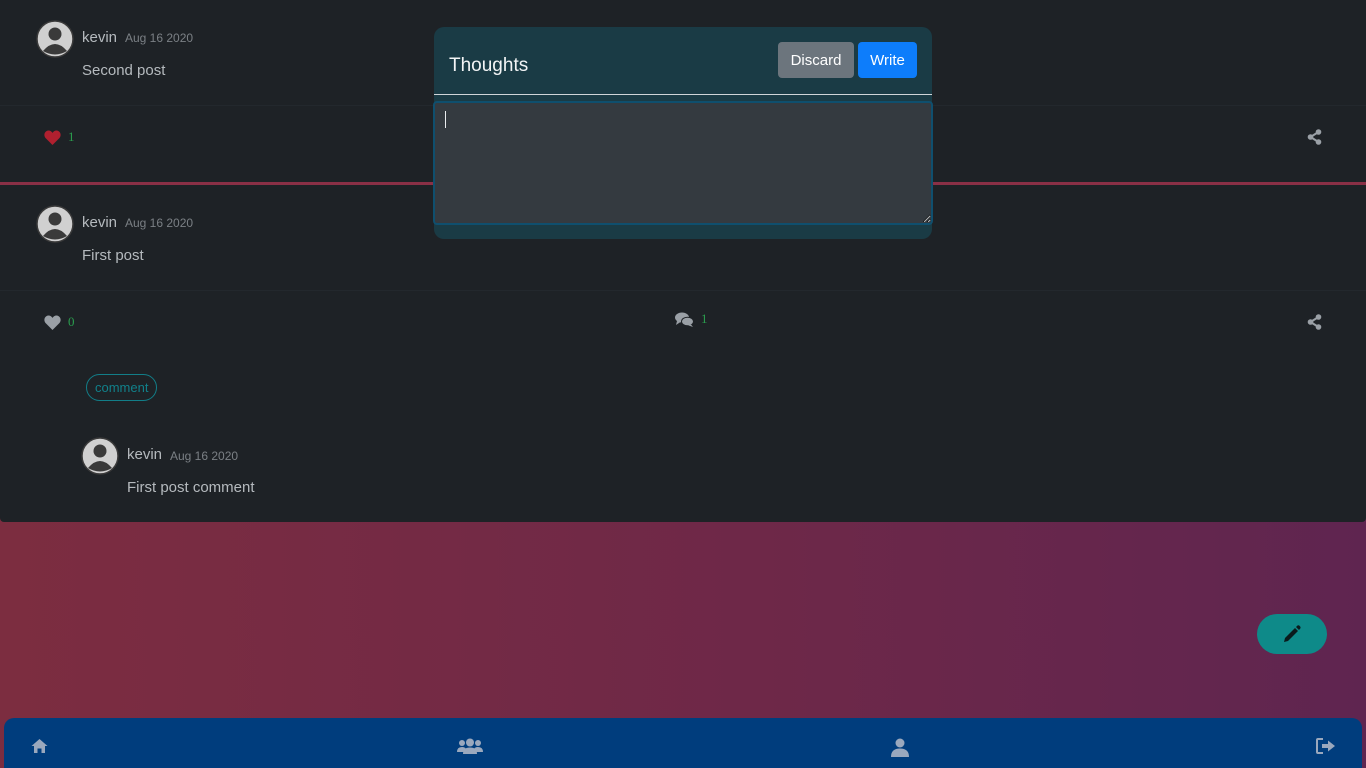 This screenshot has width=1366, height=768. I want to click on users-icon, so click(470, 746).